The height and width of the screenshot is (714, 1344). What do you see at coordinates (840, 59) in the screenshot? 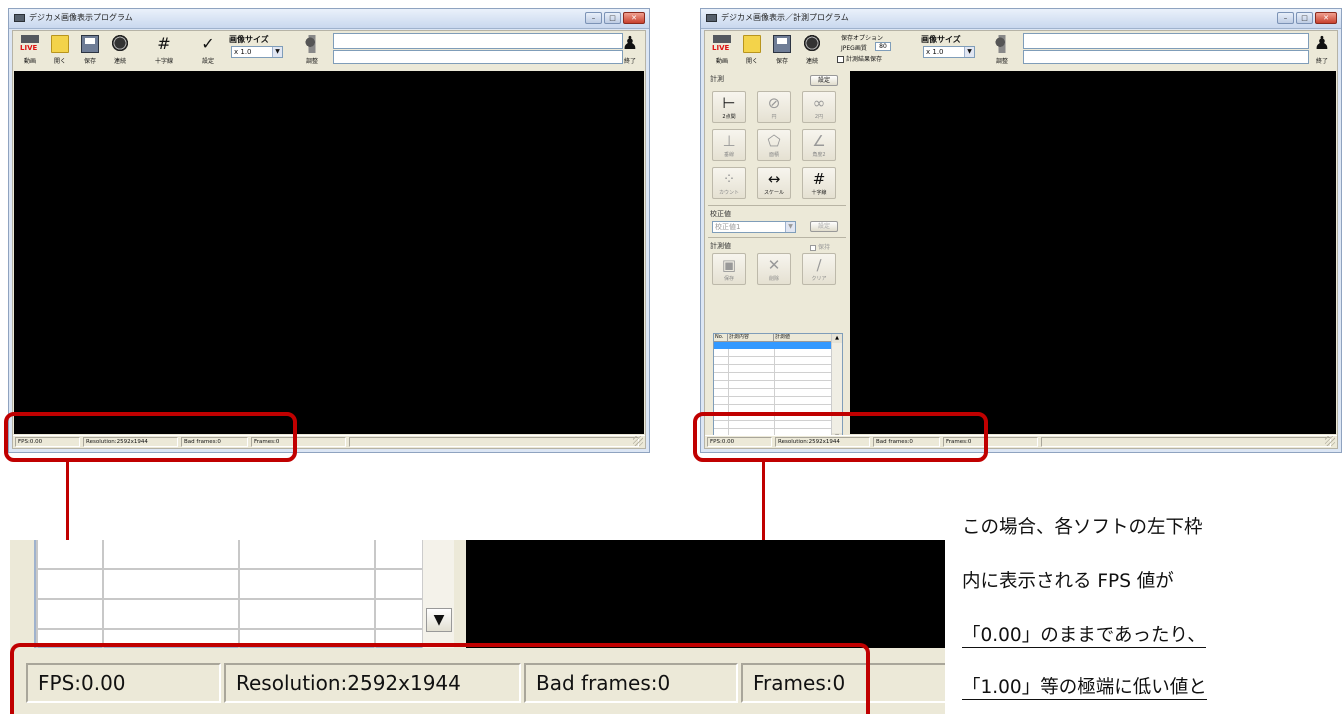
I see `save-result-checkbox` at bounding box center [840, 59].